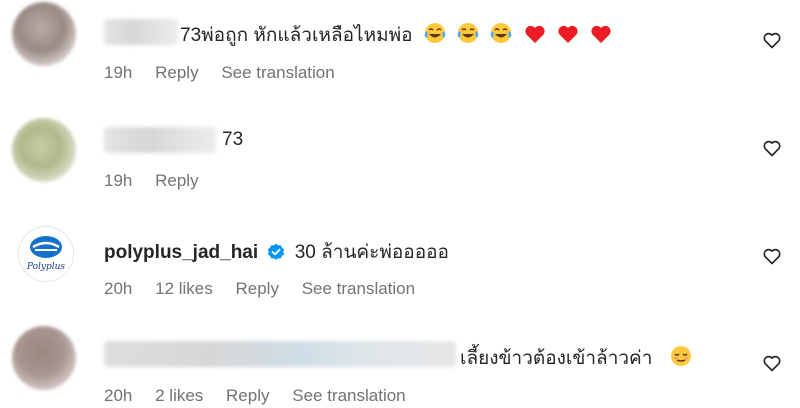 The image size is (800, 408). I want to click on comment-meta: 19h Reply, so click(160, 181).